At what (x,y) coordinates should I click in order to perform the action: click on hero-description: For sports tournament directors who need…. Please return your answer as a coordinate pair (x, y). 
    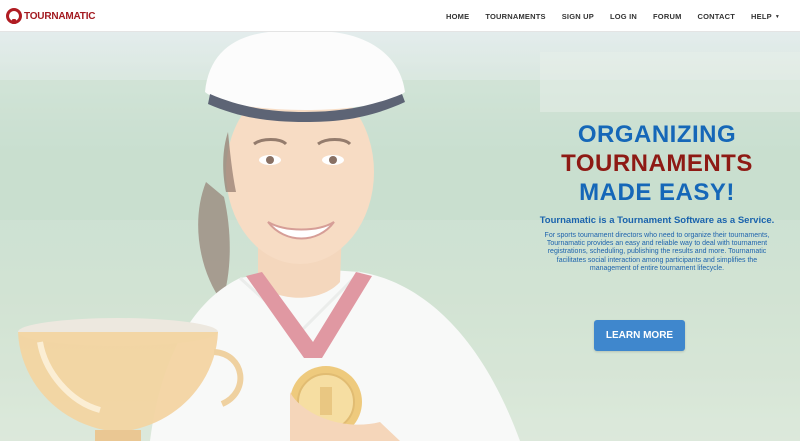
    Looking at the image, I should click on (657, 252).